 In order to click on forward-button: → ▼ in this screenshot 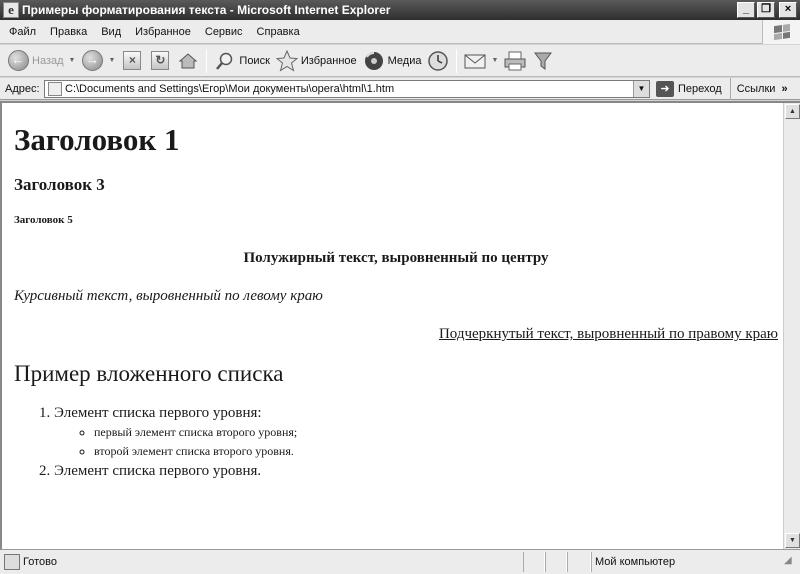, I will do `click(98, 61)`.